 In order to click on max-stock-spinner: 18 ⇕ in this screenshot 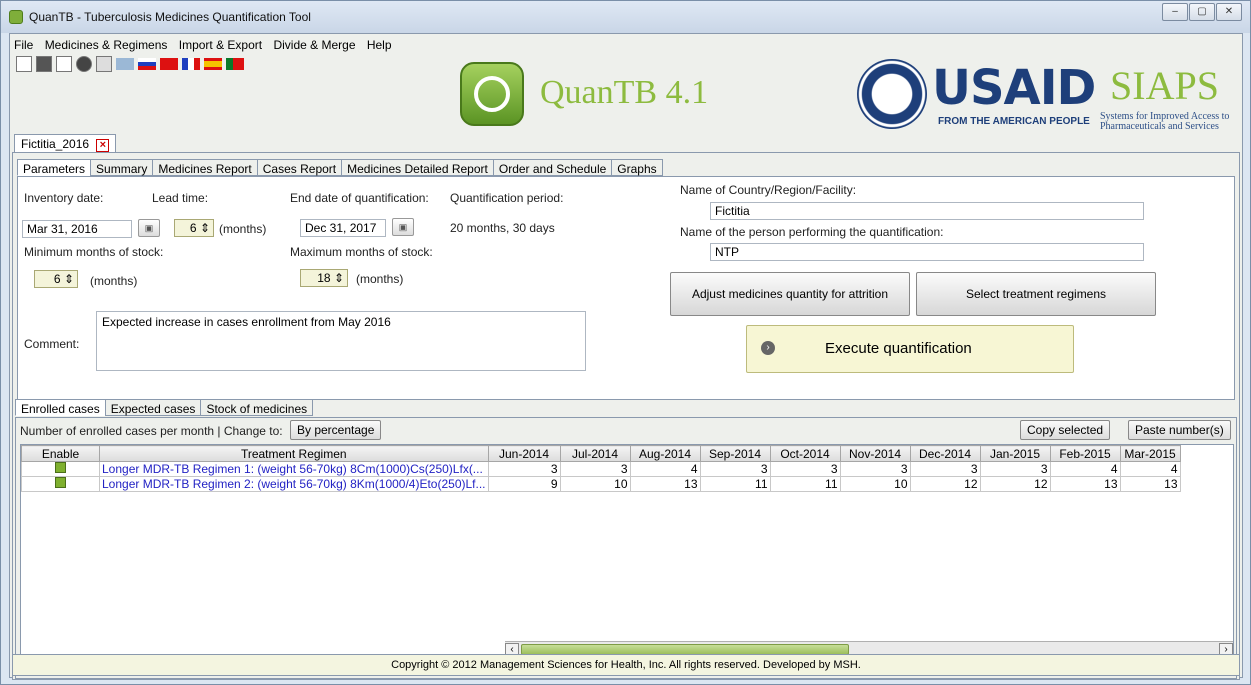, I will do `click(324, 278)`.